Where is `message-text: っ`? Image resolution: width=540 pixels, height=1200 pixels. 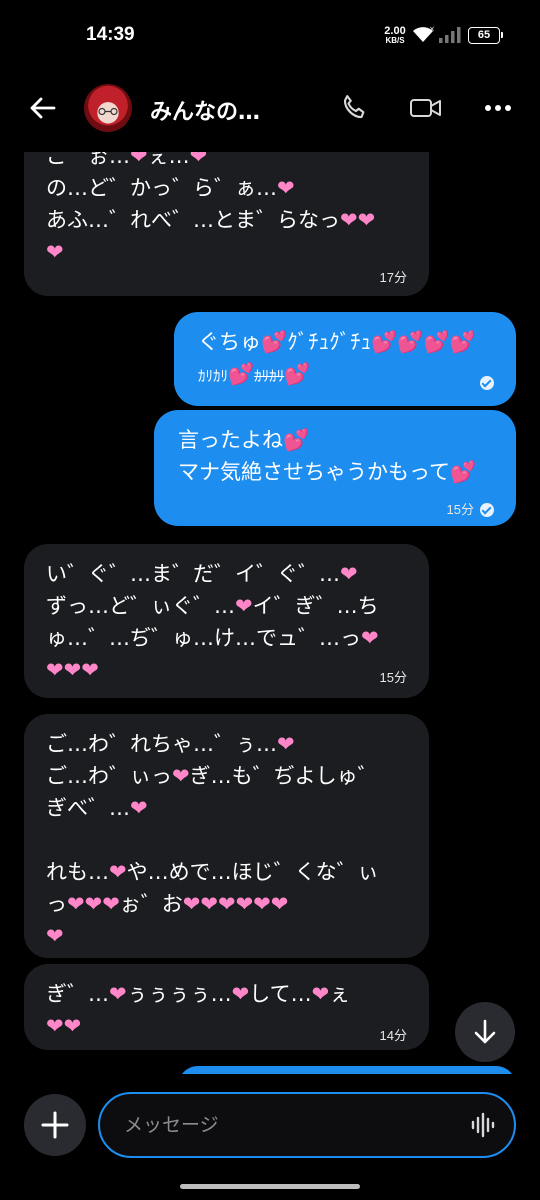 message-text: っ is located at coordinates (56, 904).